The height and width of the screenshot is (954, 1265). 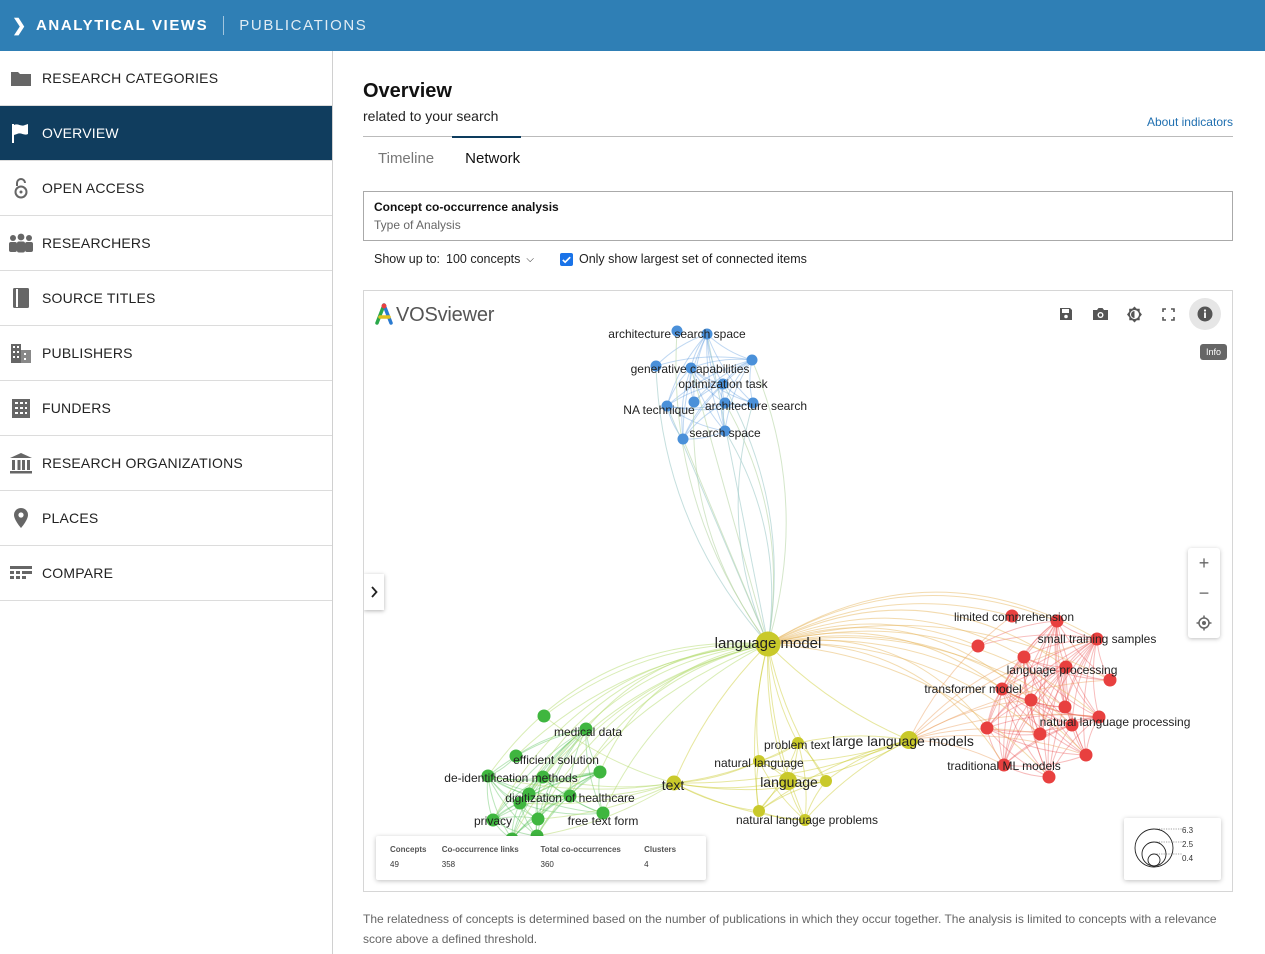 I want to click on concept-label: optimization task, so click(x=723, y=384).